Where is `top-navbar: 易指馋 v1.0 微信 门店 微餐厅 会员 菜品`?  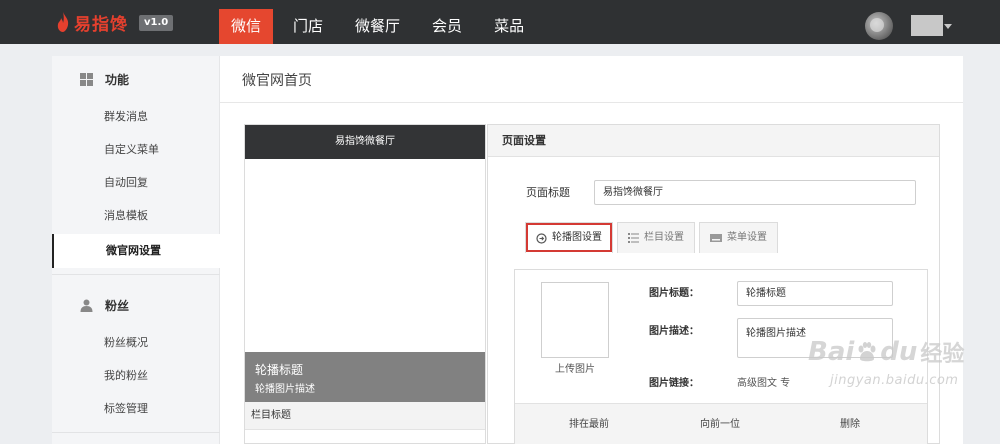
top-navbar: 易指馋 v1.0 微信 门店 微餐厅 会员 菜品 is located at coordinates (500, 22).